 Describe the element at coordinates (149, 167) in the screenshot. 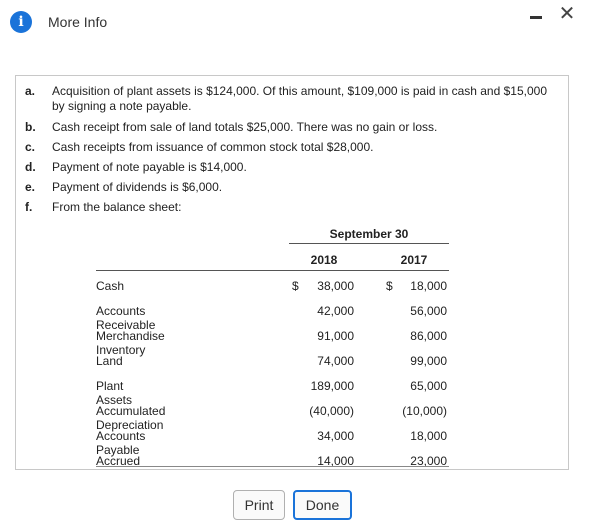

I see `item-text: Payment of note payable is $14,000.` at that location.